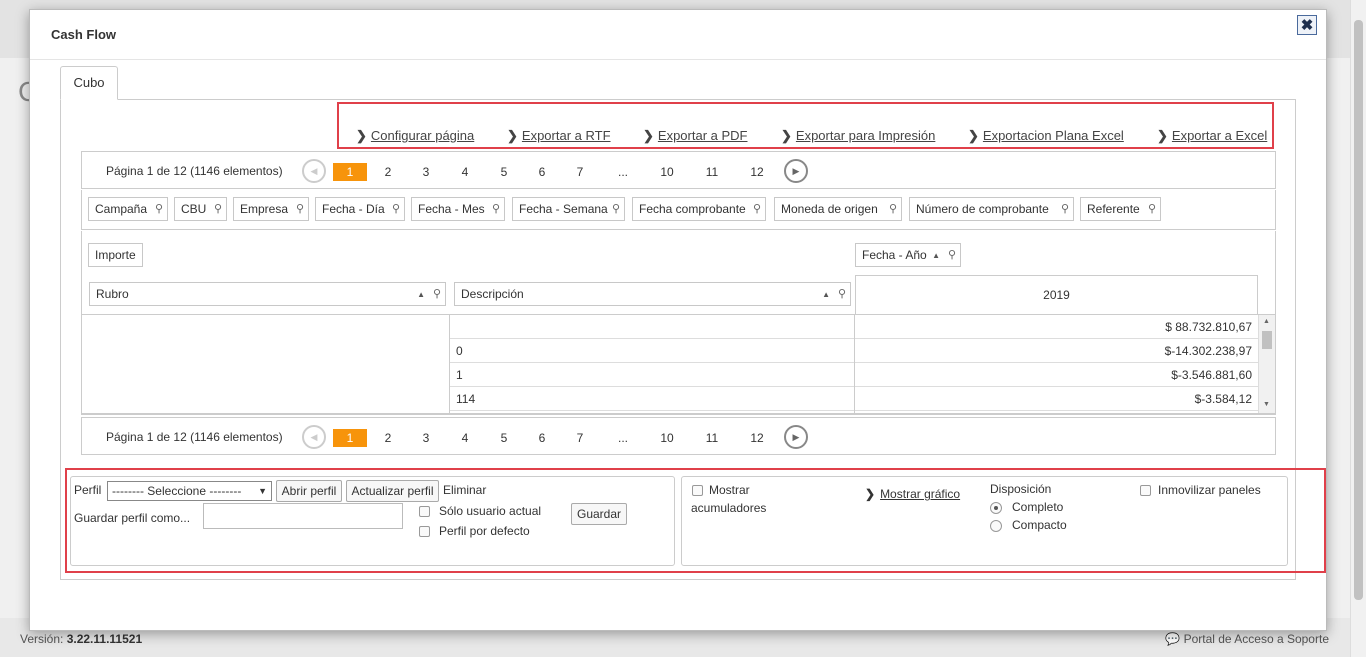  What do you see at coordinates (128, 209) in the screenshot?
I see `filter-field-campana: Campaña ⚲` at bounding box center [128, 209].